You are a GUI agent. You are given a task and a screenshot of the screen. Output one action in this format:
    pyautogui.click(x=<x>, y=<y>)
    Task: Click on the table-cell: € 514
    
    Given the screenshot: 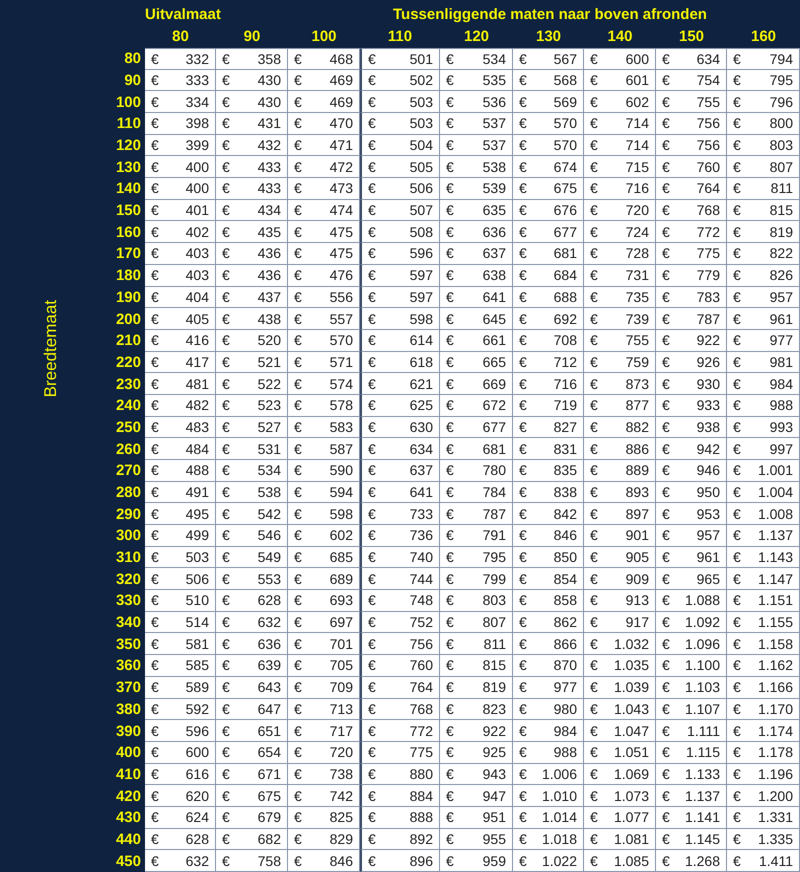 What is the action you would take?
    pyautogui.click(x=180, y=623)
    